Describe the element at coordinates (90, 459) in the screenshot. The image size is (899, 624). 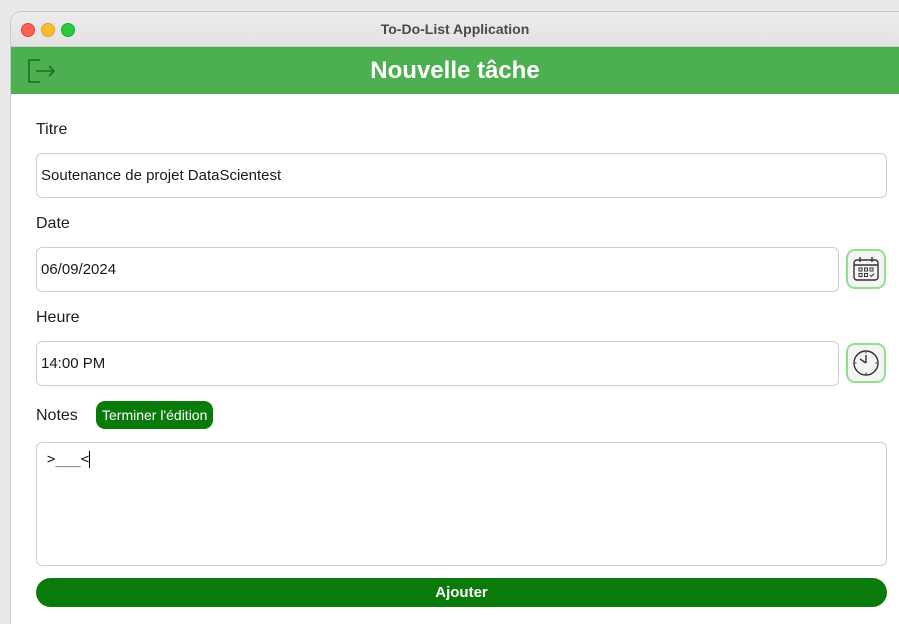
I see `text-cursor` at that location.